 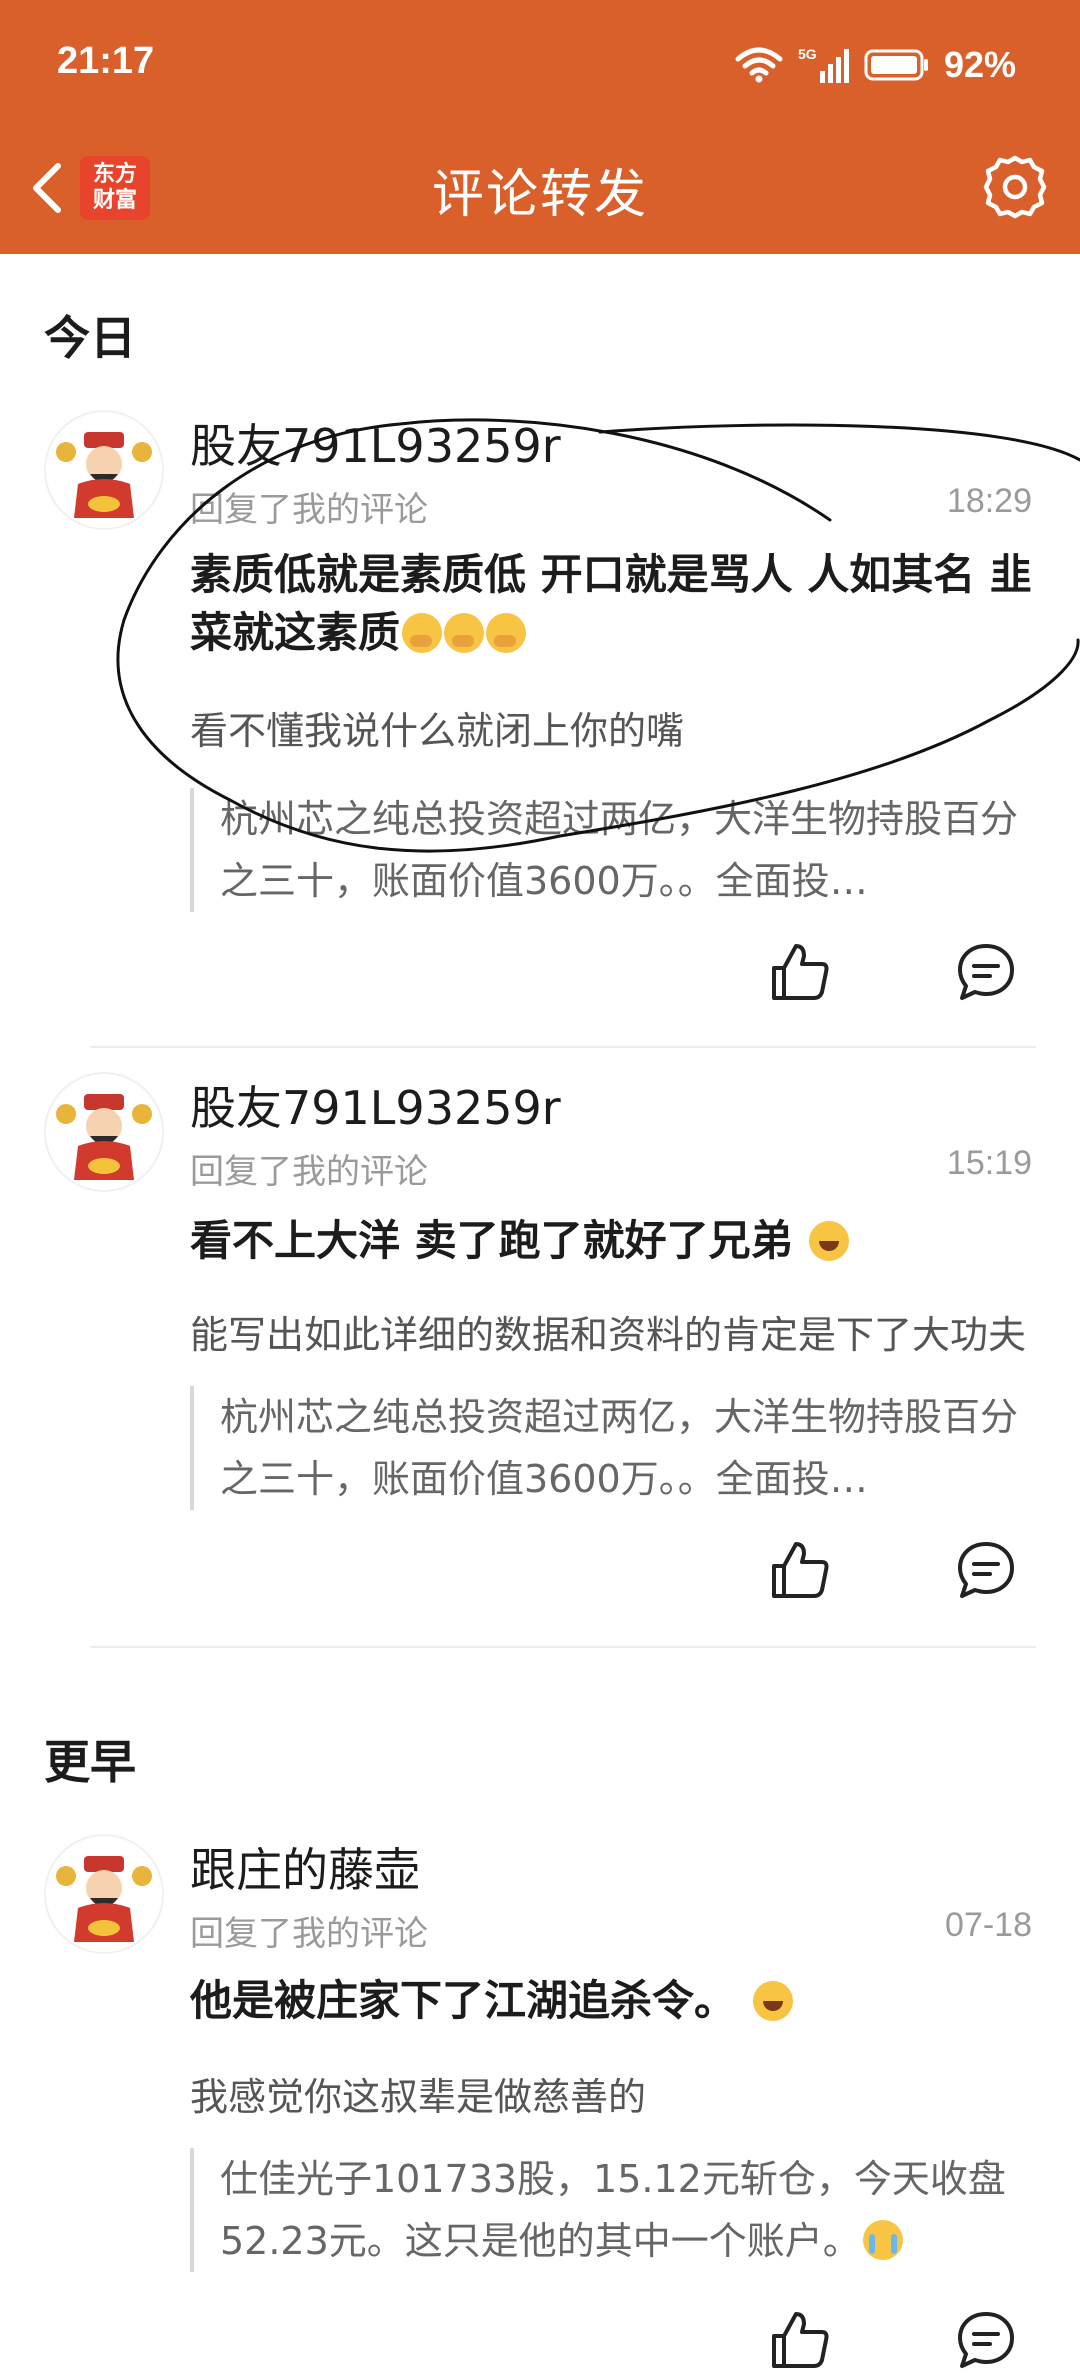 I want to click on section-title-earlier: 更早, so click(x=90, y=1762).